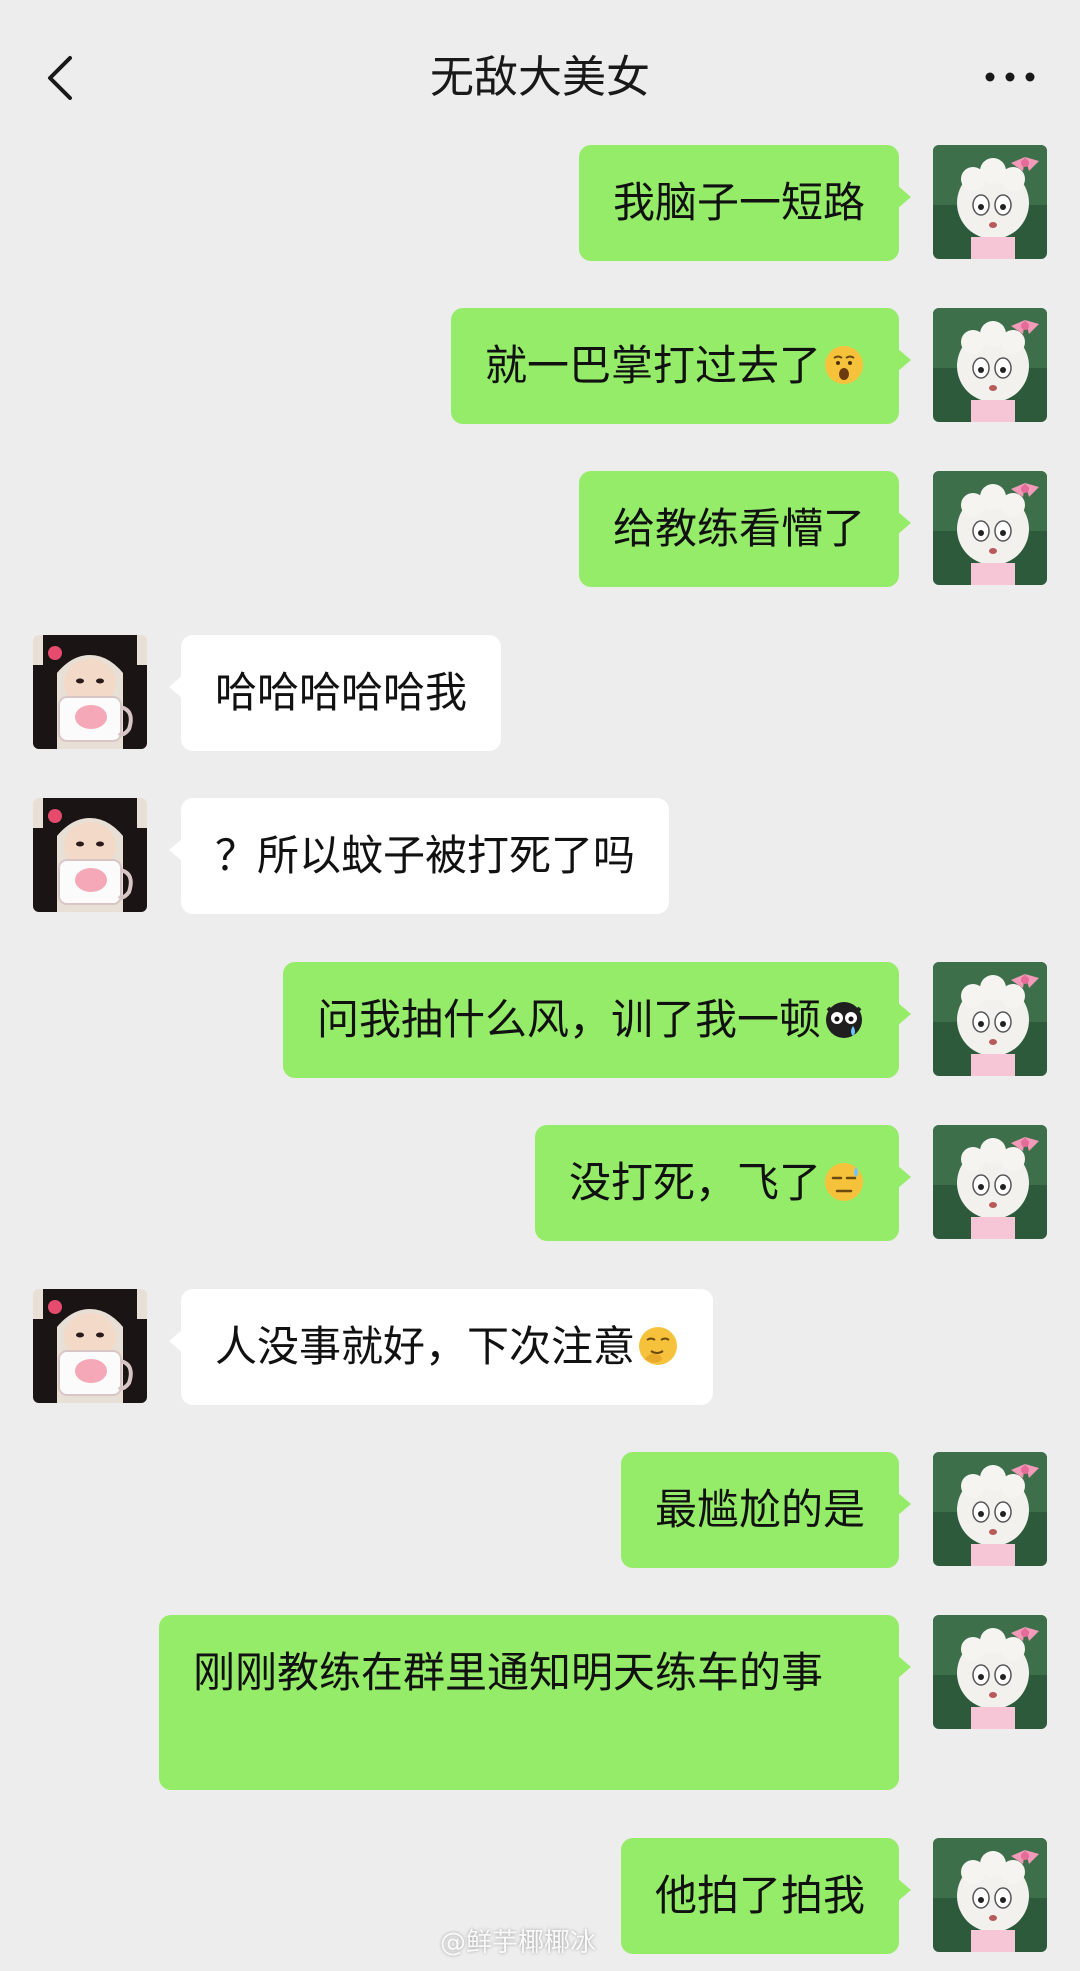 Image resolution: width=1080 pixels, height=1971 pixels. I want to click on message-bubble: 人没事就好，下次注意, so click(441, 1347).